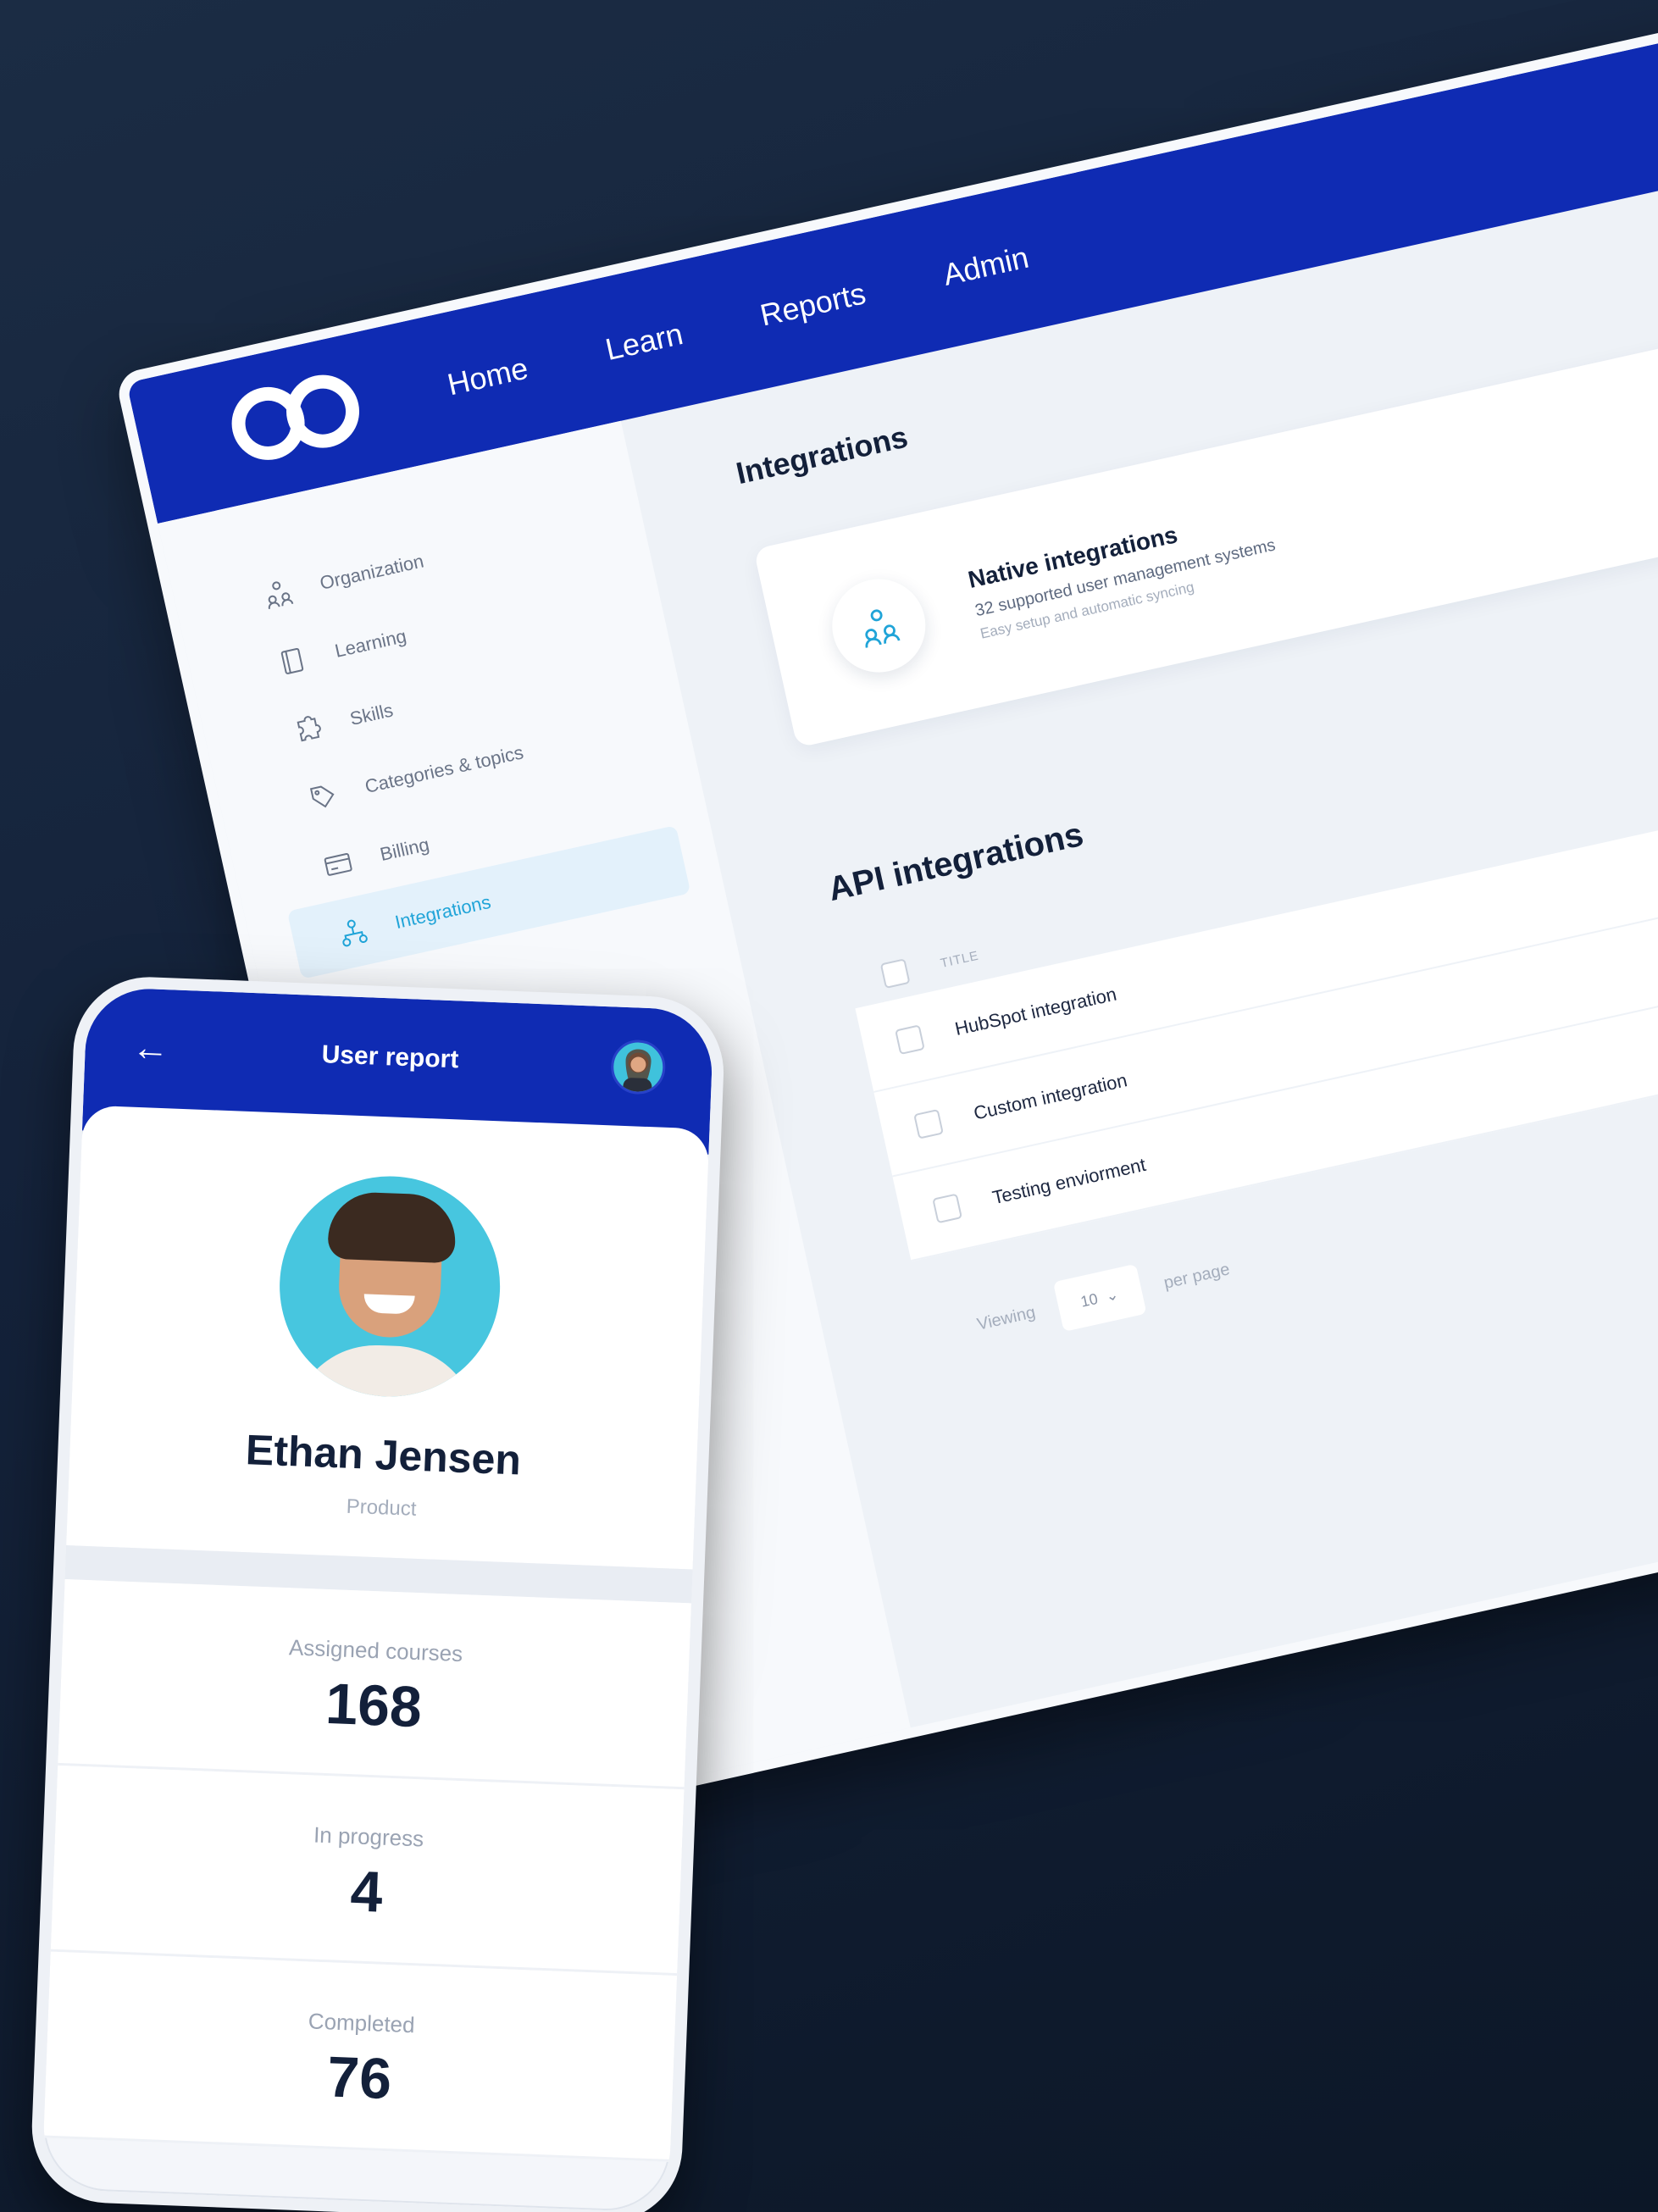  What do you see at coordinates (1035, 1012) in the screenshot?
I see `row-title: HubSpot integration` at bounding box center [1035, 1012].